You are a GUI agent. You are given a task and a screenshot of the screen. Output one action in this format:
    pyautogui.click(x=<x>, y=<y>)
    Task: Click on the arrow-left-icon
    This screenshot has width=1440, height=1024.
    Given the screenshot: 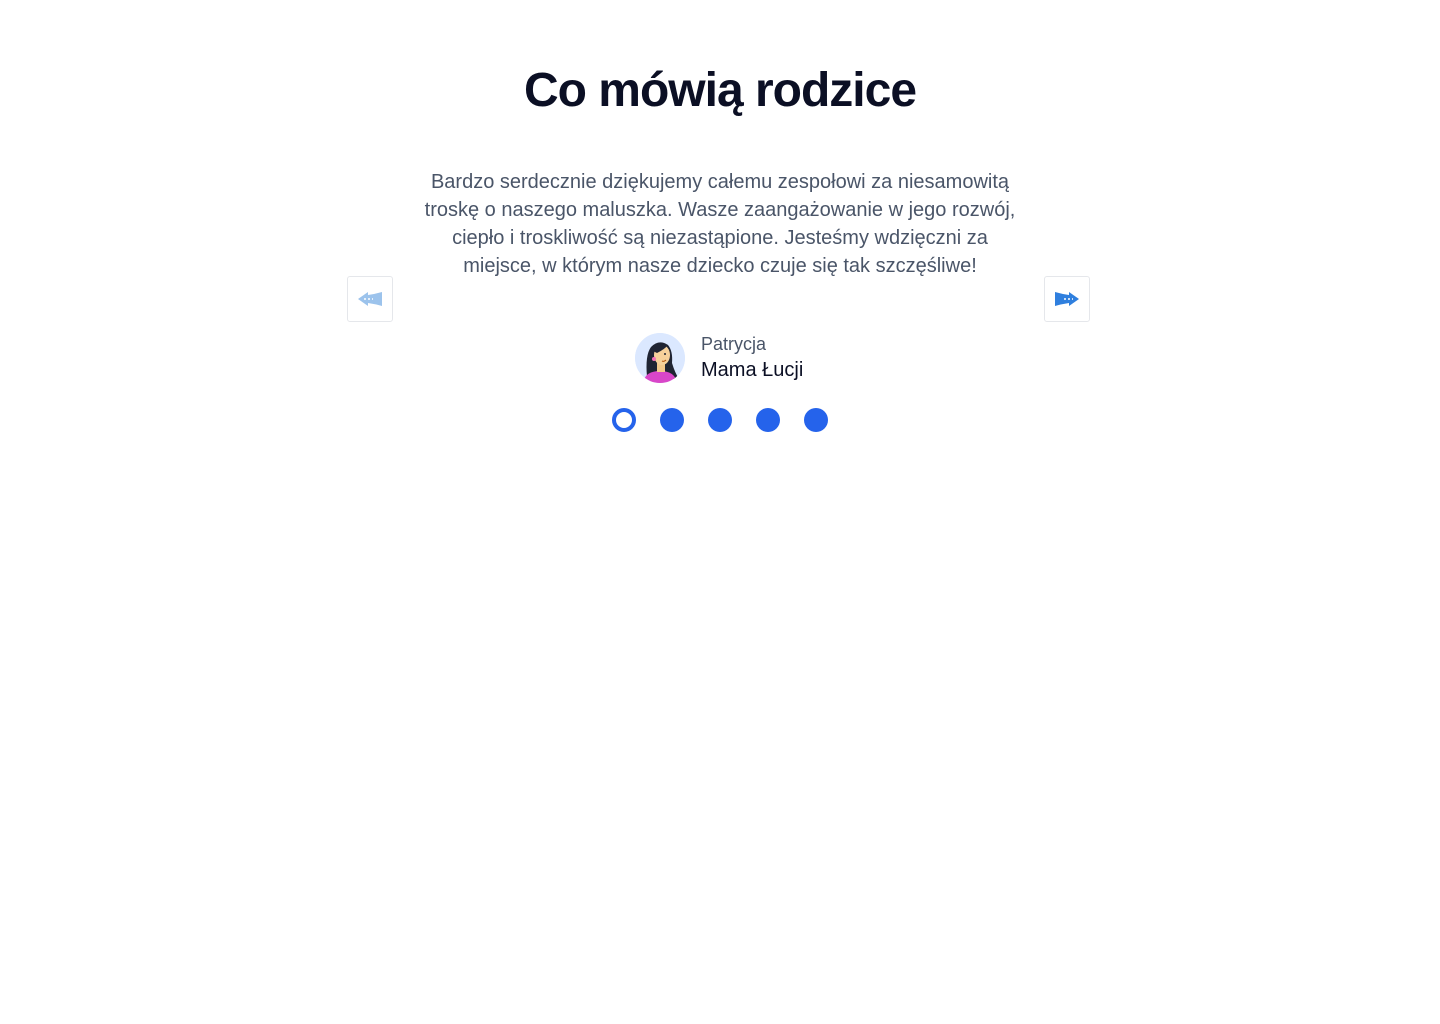 What is the action you would take?
    pyautogui.click(x=370, y=299)
    